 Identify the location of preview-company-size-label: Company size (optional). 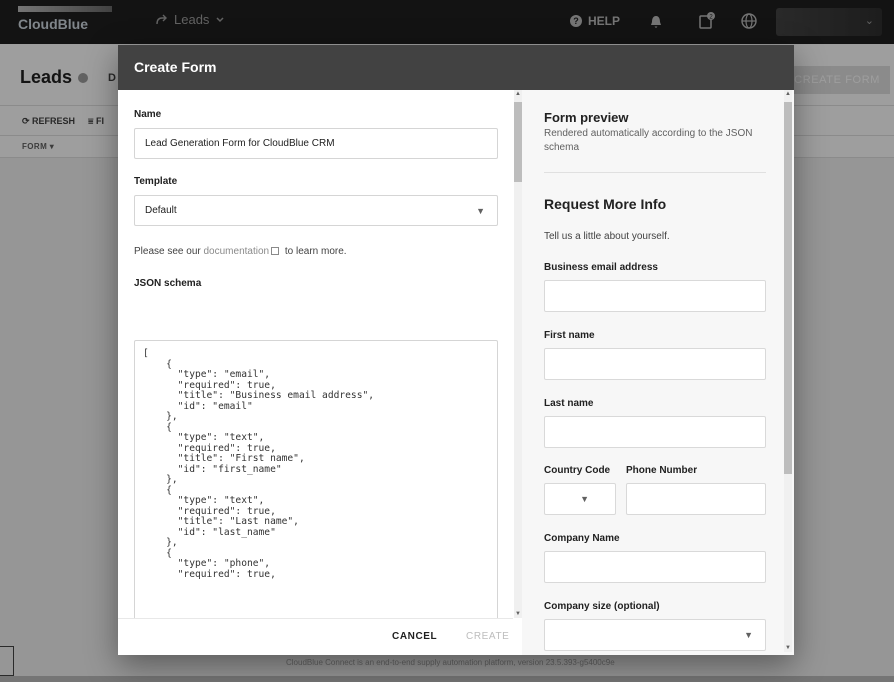
(602, 606).